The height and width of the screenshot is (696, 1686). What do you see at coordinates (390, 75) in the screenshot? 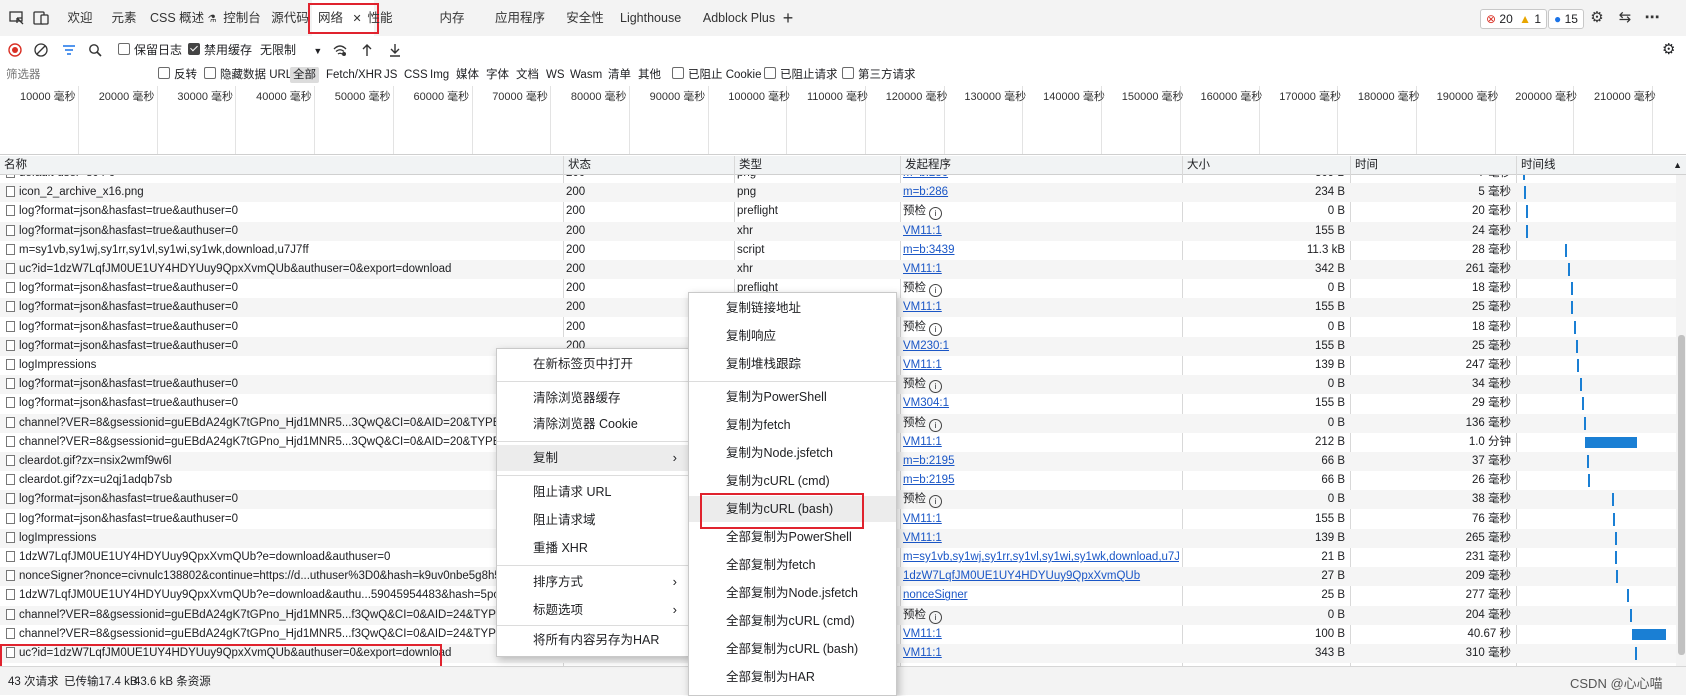
I see `filter-type-js: JS` at bounding box center [390, 75].